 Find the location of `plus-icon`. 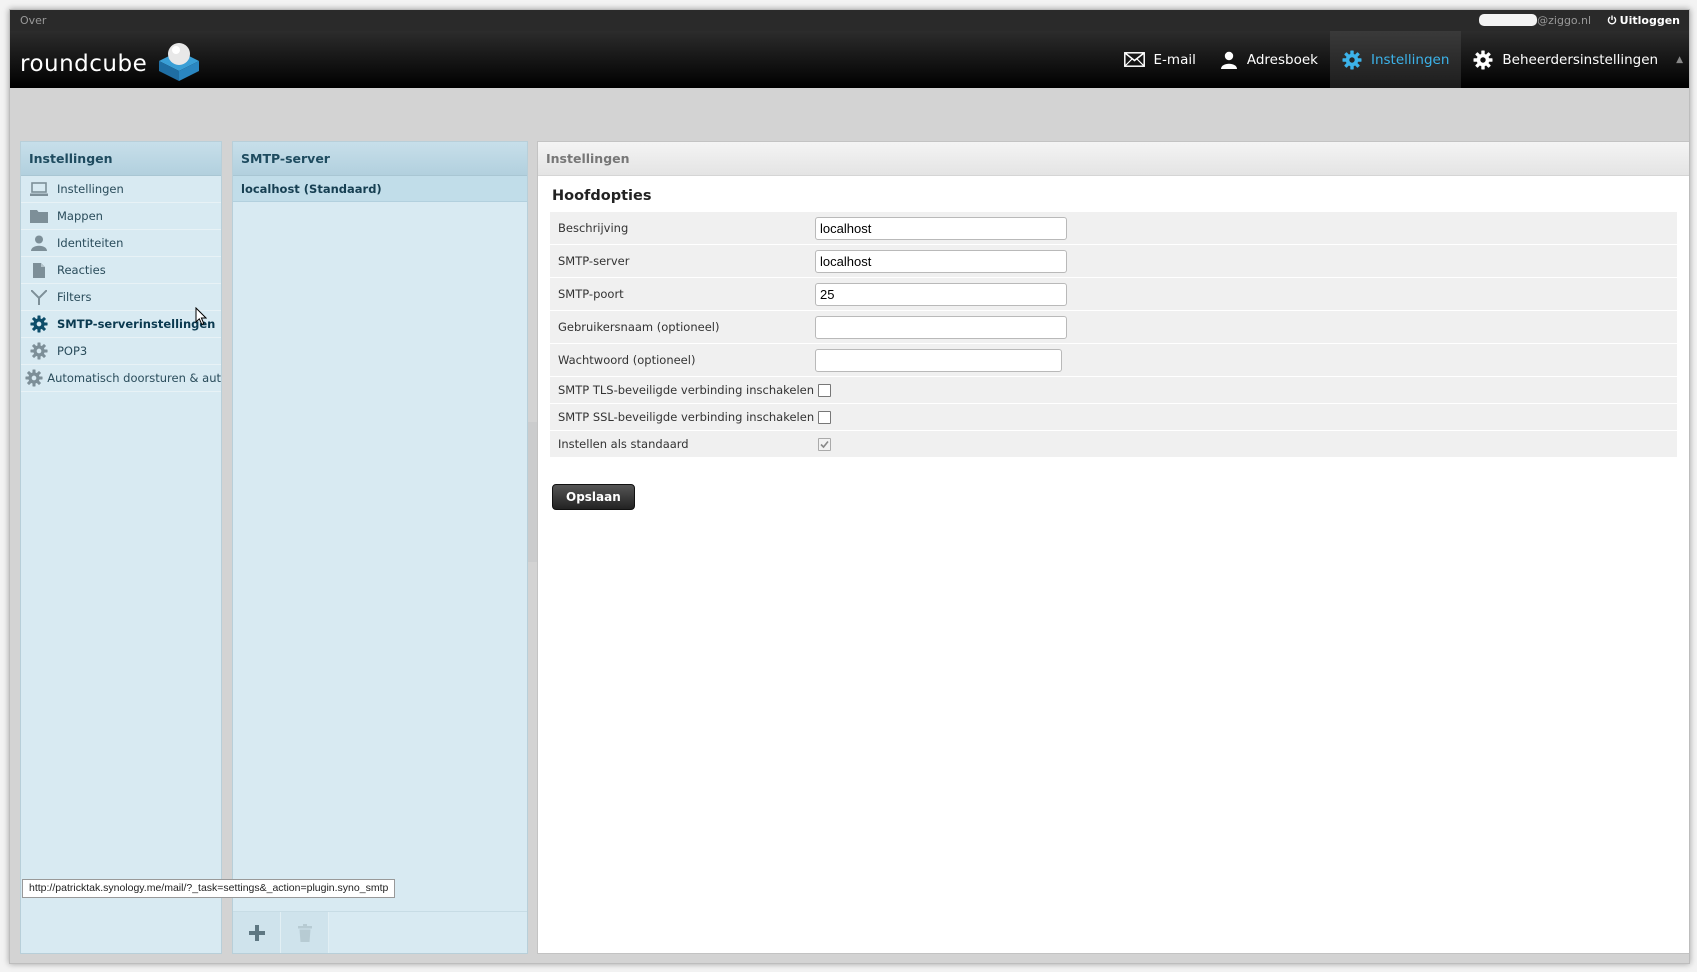

plus-icon is located at coordinates (256, 933).